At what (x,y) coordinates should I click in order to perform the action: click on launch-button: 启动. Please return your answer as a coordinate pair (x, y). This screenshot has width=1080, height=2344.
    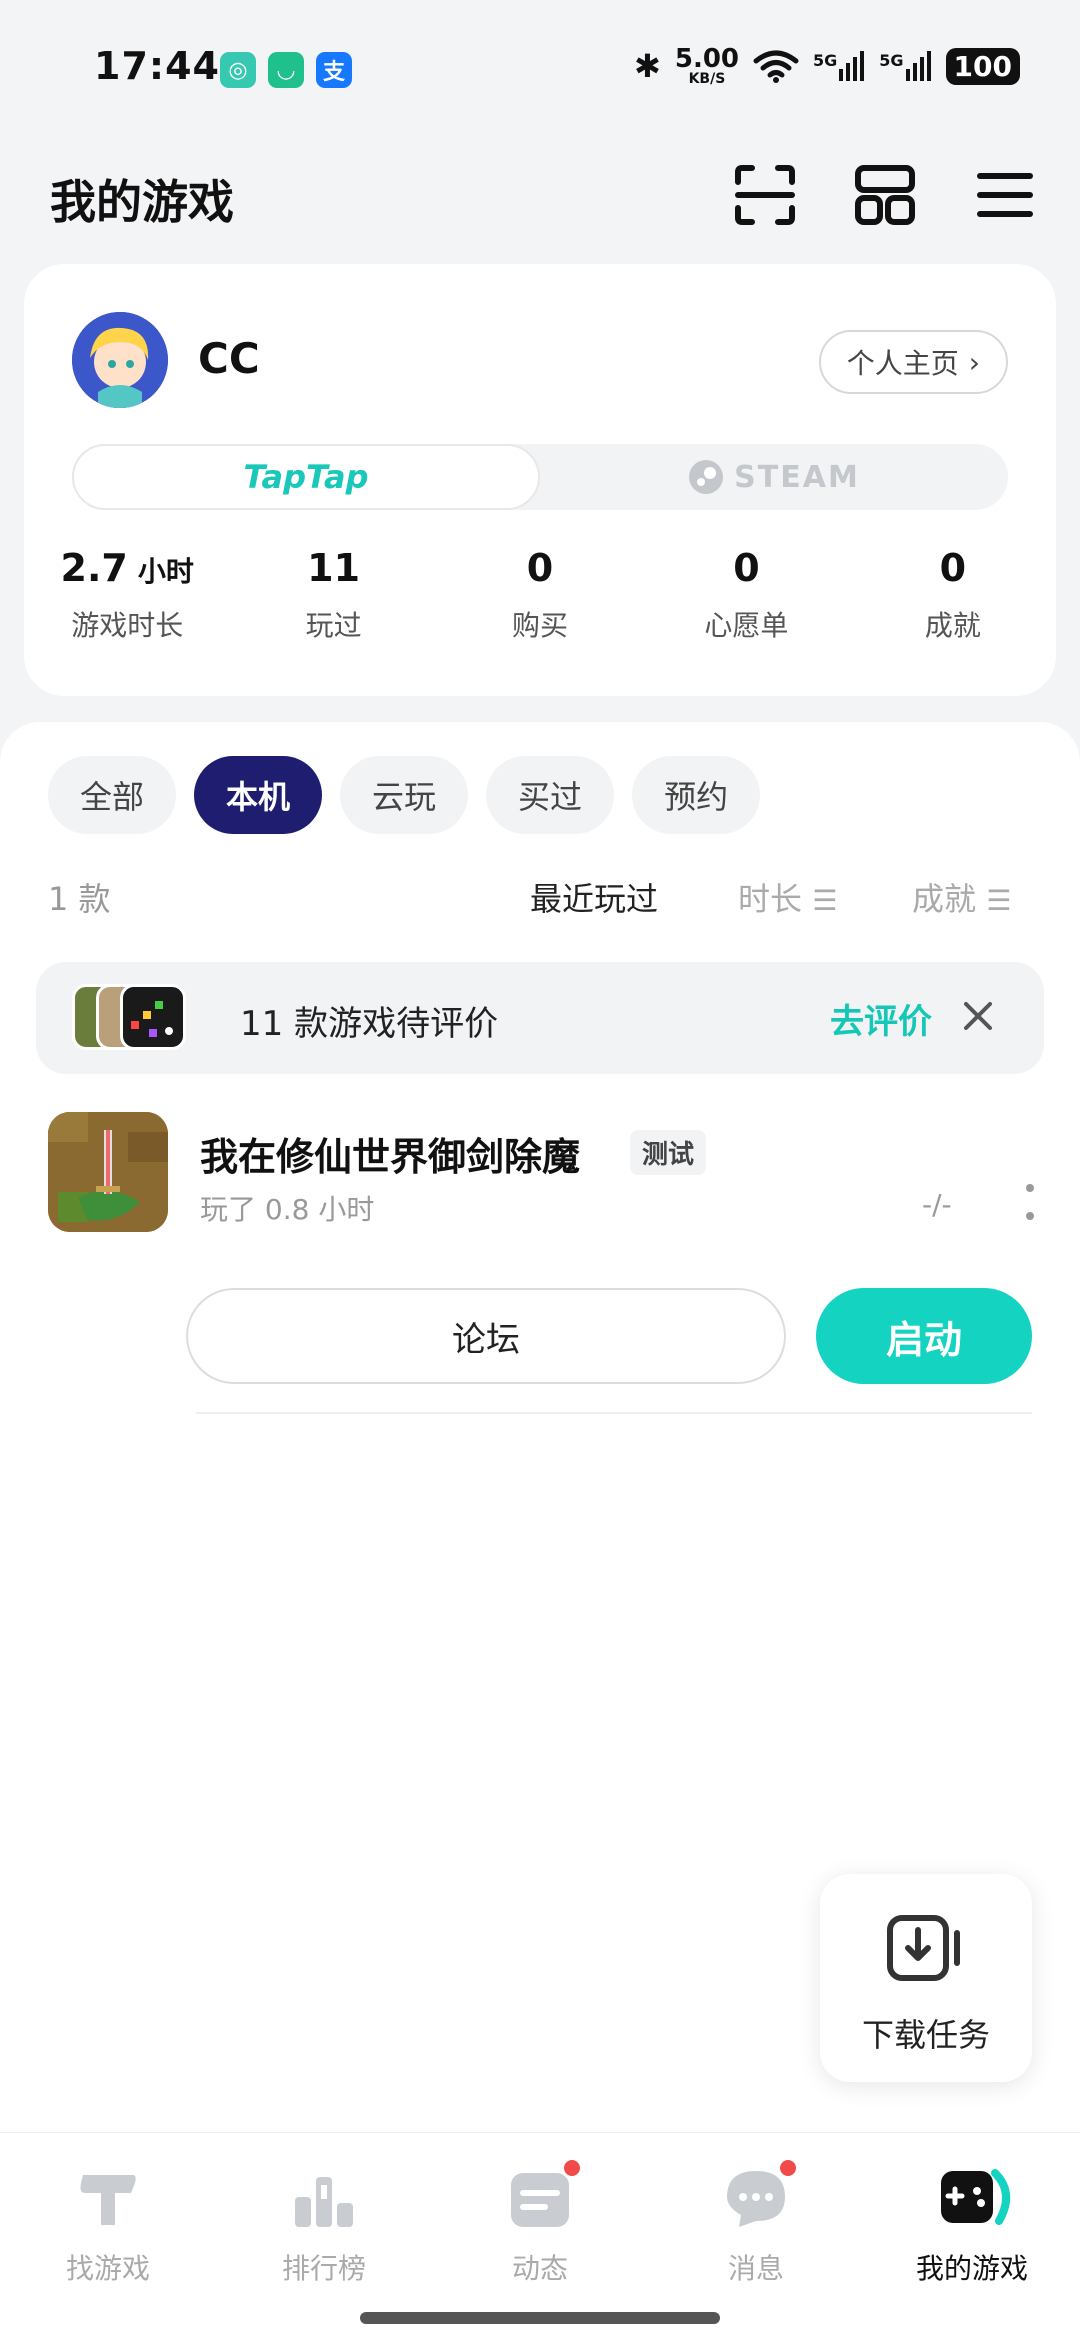
    Looking at the image, I should click on (924, 1336).